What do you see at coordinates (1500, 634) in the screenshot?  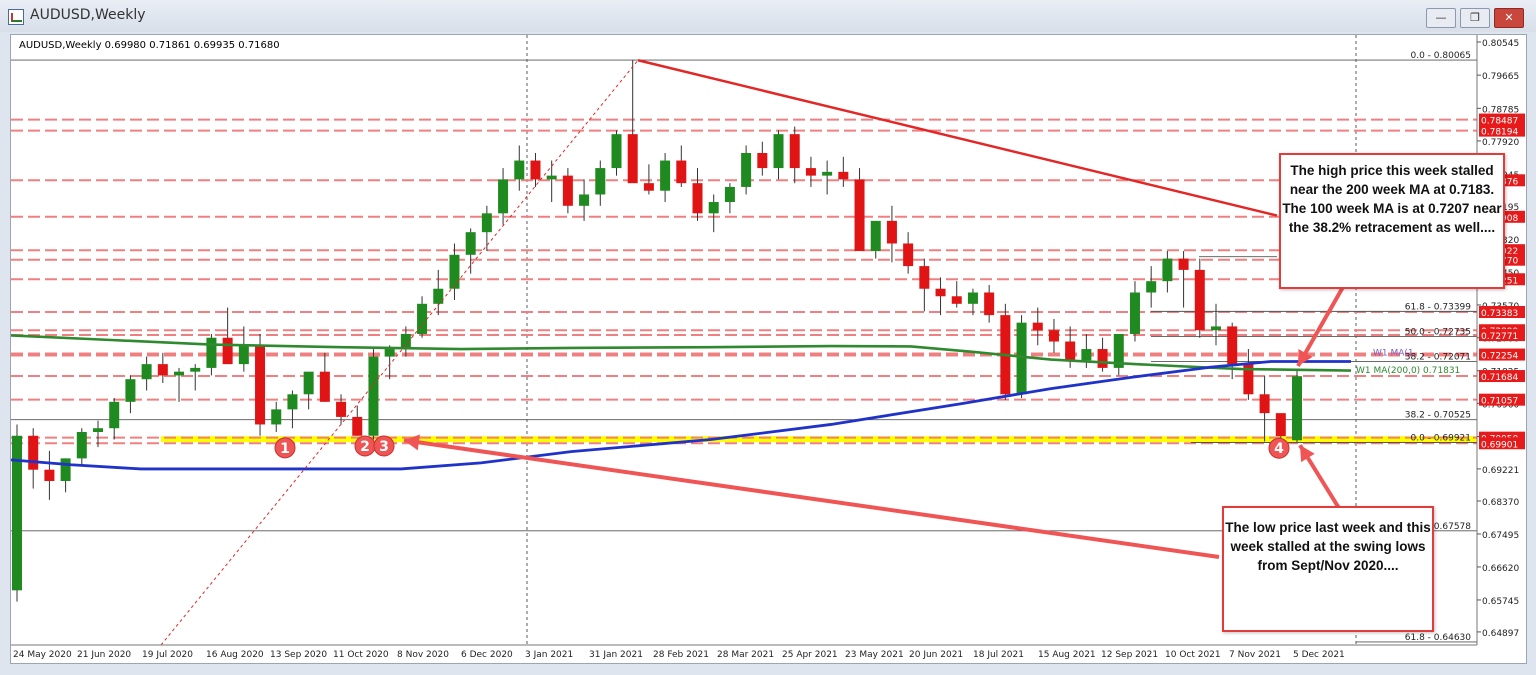 I see `price-tick-label: 0.64897` at bounding box center [1500, 634].